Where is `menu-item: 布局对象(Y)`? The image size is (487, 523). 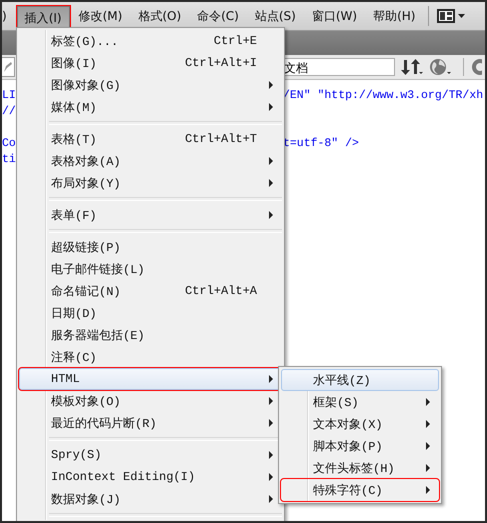
menu-item: 布局对象(Y) is located at coordinates (150, 183).